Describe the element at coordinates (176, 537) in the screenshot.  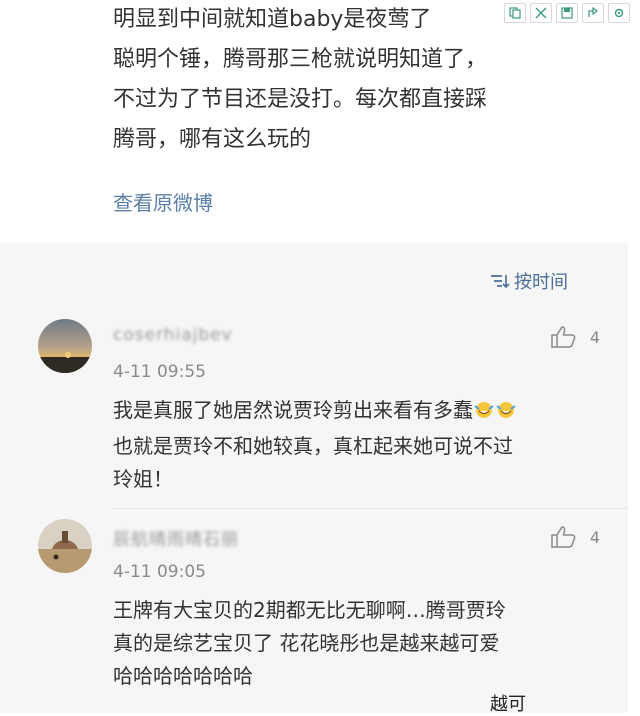
I see `comment-username: 辰航晴雨晴石丽` at that location.